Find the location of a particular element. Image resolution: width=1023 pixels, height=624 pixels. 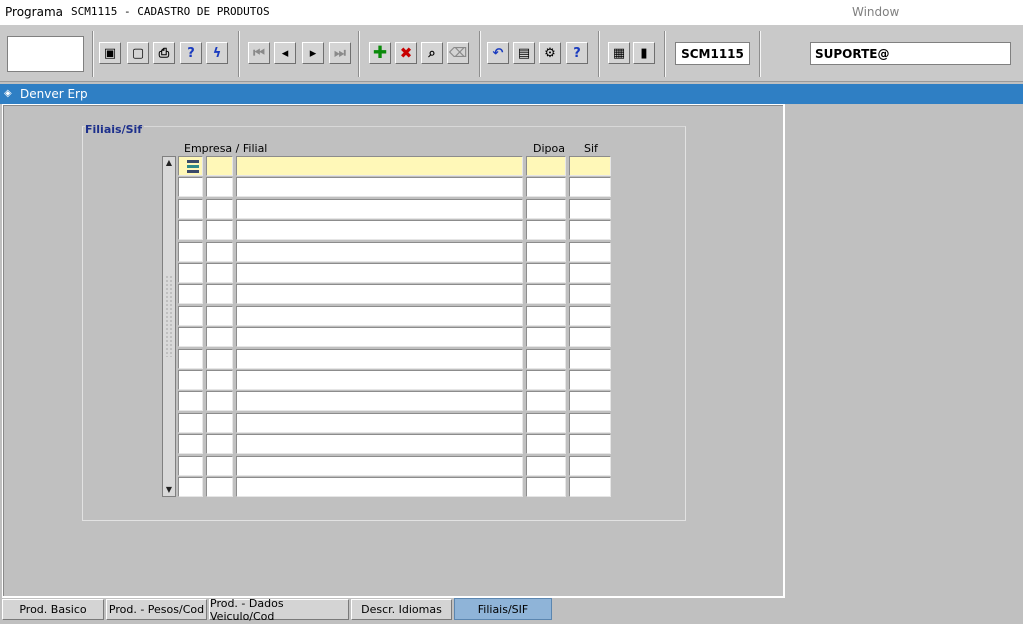

last-record-button: ⏭ is located at coordinates (340, 53).